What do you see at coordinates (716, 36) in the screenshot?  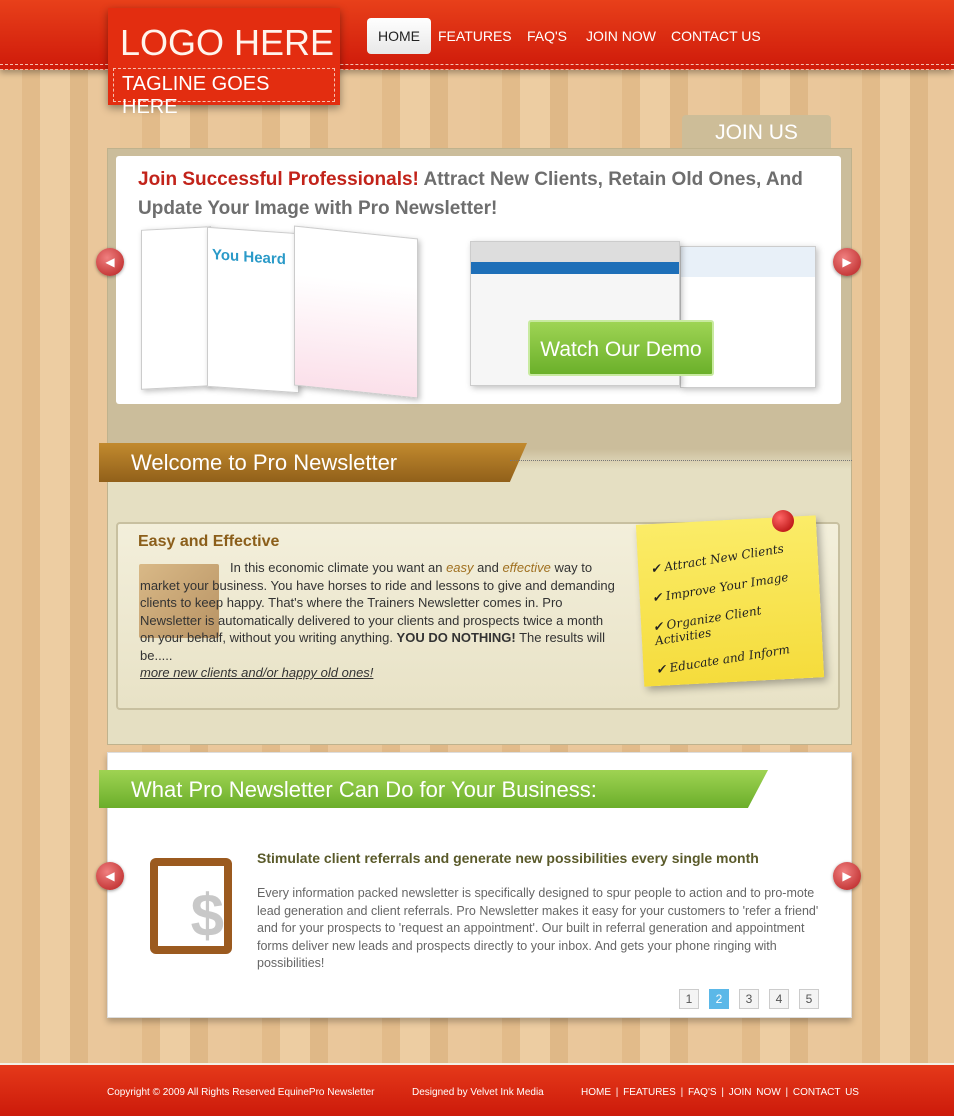 I see `nav-contact-us: CONTACT US` at bounding box center [716, 36].